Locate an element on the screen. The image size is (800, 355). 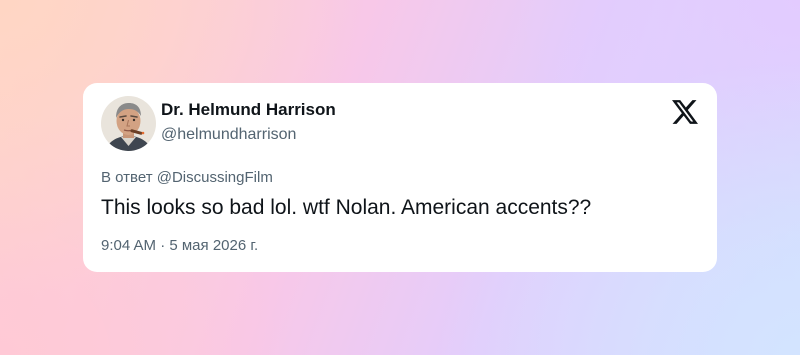
tweet-timestamp: 9:04 AM · 5 мая 2026 г. is located at coordinates (179, 245).